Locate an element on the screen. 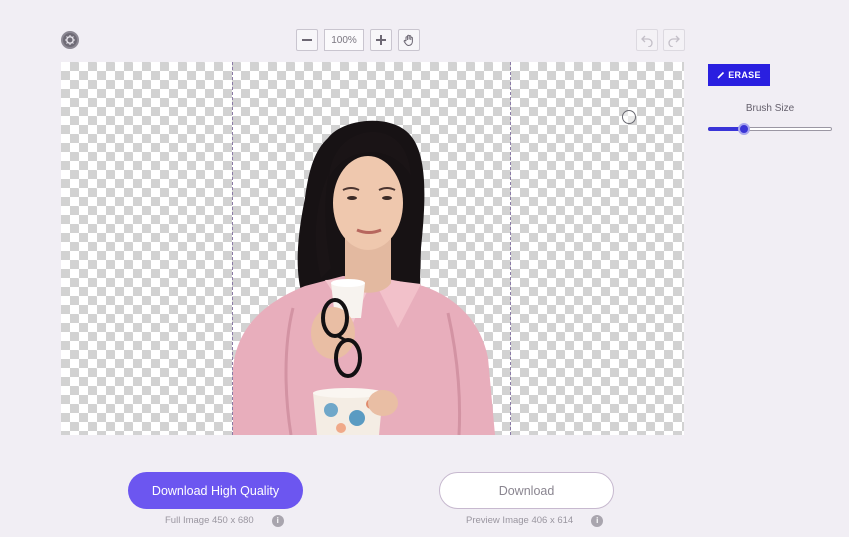  zoom-out-button is located at coordinates (307, 40).